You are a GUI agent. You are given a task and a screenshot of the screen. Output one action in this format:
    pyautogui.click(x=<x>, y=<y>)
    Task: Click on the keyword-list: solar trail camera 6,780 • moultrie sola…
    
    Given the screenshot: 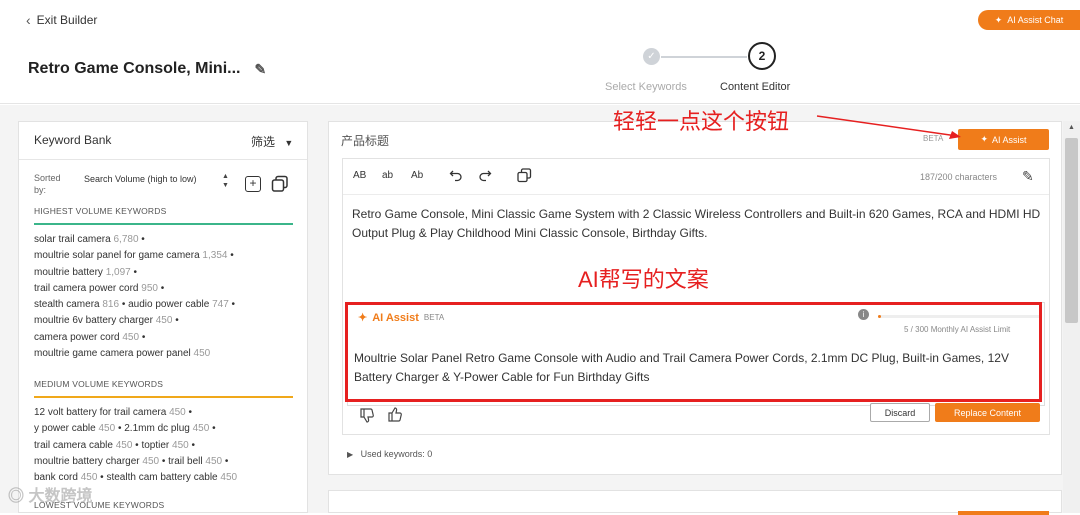 What is the action you would take?
    pyautogui.click(x=166, y=297)
    